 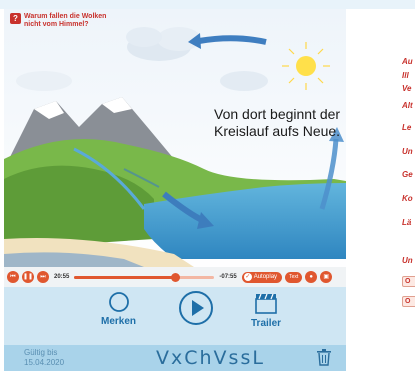 What do you see at coordinates (407, 88) in the screenshot?
I see `sidebar-item: Ve` at bounding box center [407, 88].